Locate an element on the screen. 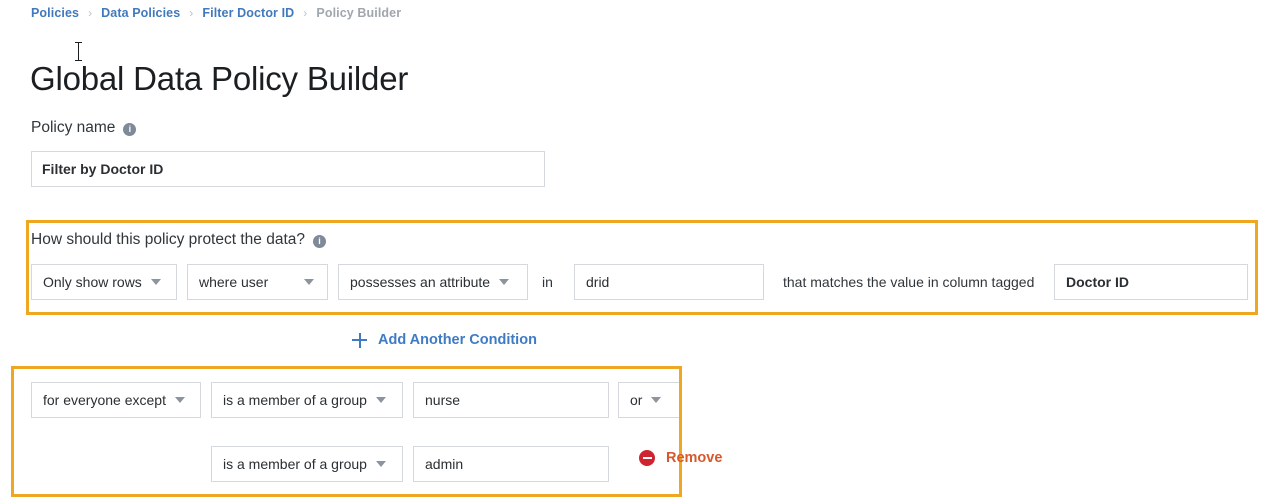  protect-subject-select-value: where user is located at coordinates (234, 282).